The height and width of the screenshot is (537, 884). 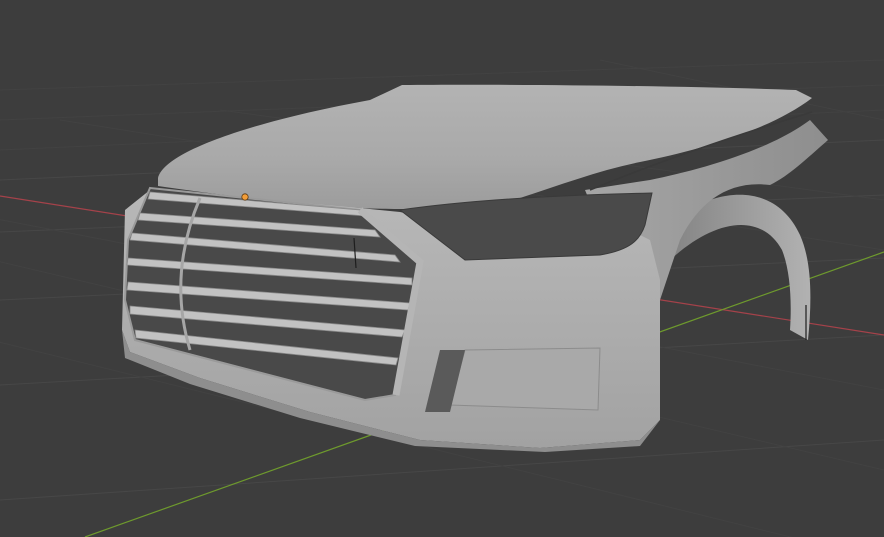 I want to click on lower-air-intake, so click(x=525, y=379).